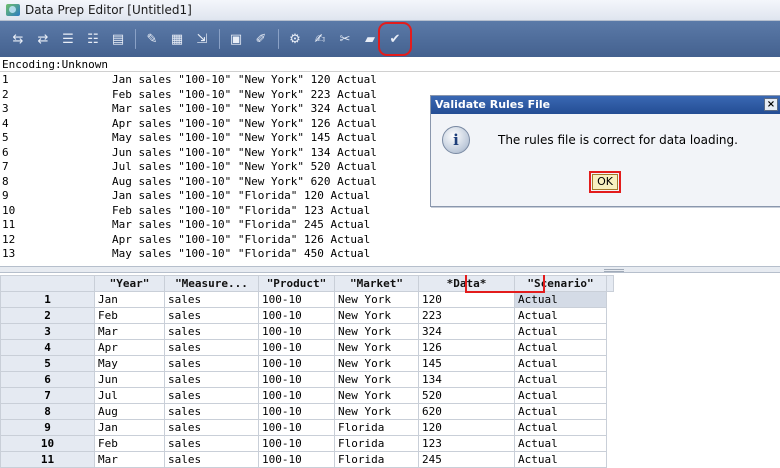 Image resolution: width=780 pixels, height=468 pixels. I want to click on table-cell: May, so click(129, 363).